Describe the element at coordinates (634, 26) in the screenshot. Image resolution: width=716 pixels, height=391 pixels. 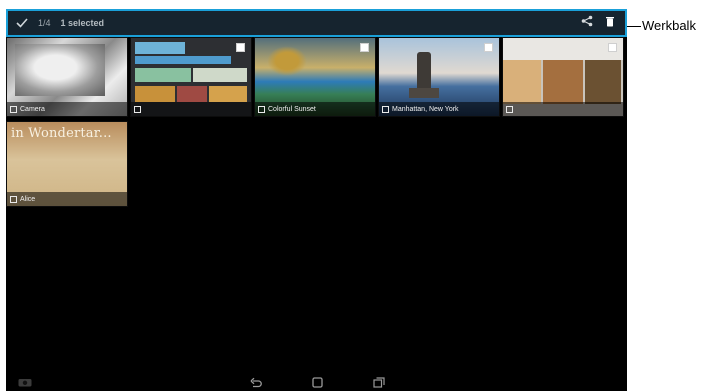
I see `callout-line` at that location.